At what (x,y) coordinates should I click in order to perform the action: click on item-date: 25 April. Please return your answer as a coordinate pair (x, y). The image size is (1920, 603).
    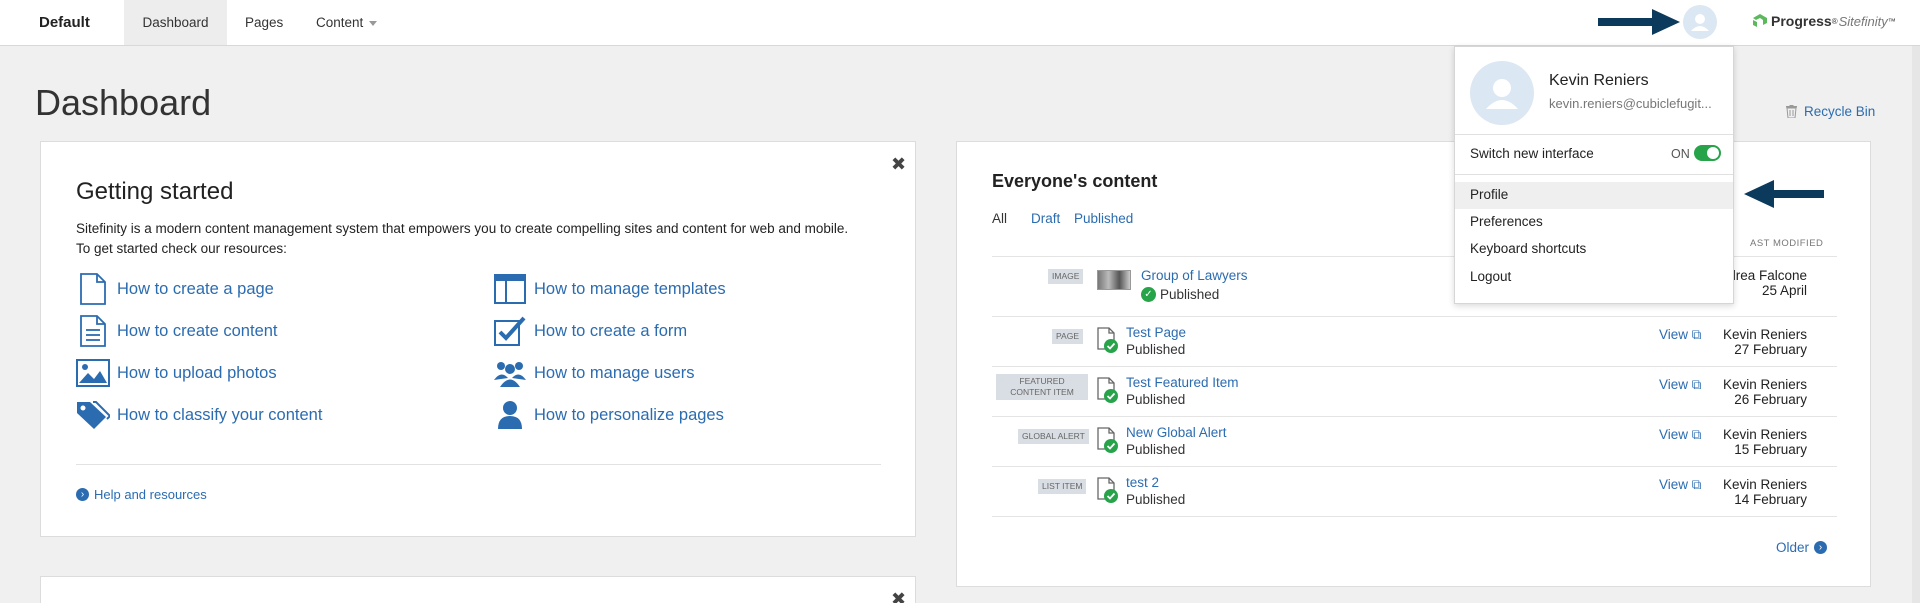
    Looking at the image, I should click on (1784, 290).